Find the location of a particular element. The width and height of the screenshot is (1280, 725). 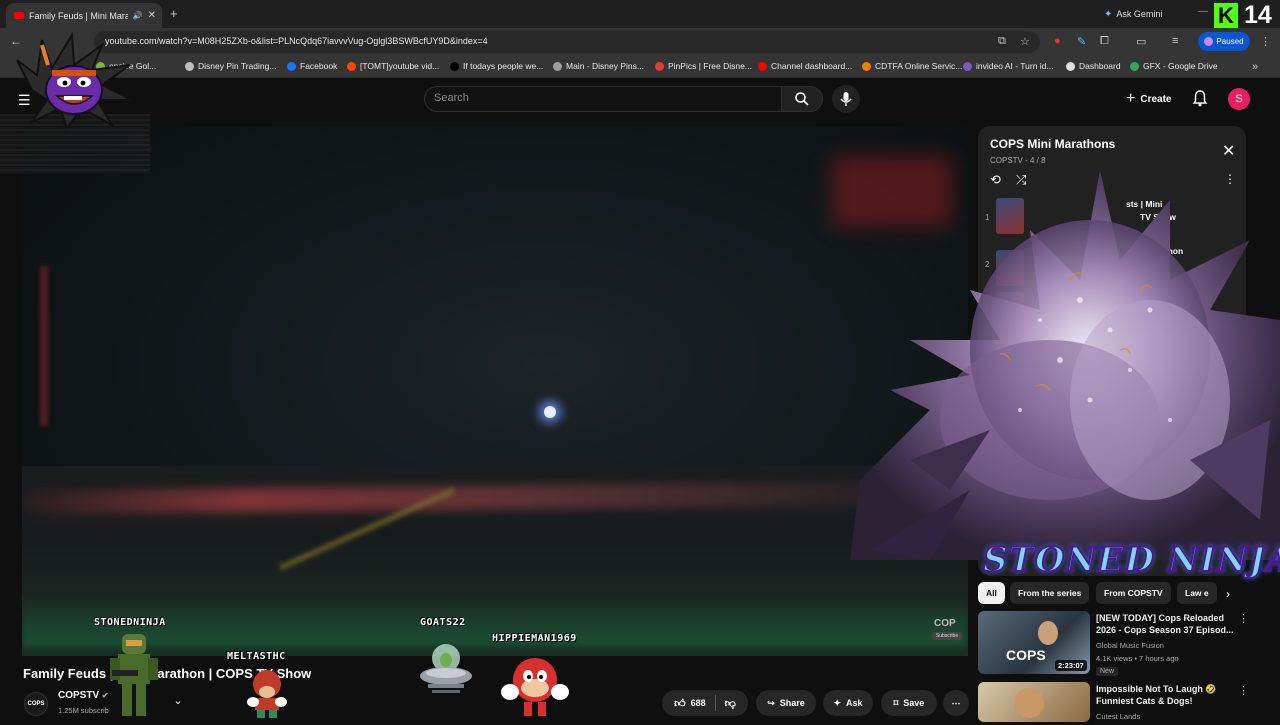

halo-sprite is located at coordinates (134, 677).